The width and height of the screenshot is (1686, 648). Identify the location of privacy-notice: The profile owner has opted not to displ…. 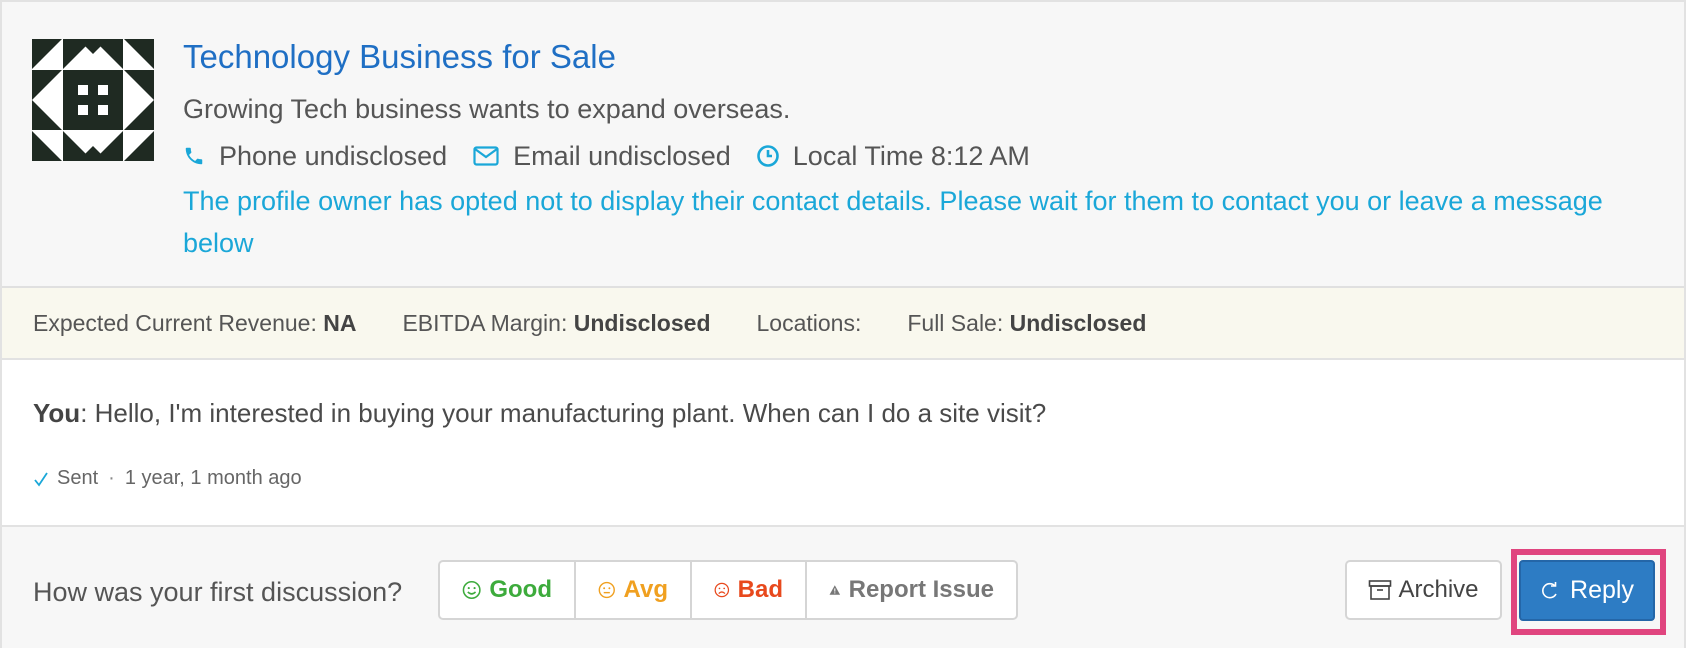
(893, 222).